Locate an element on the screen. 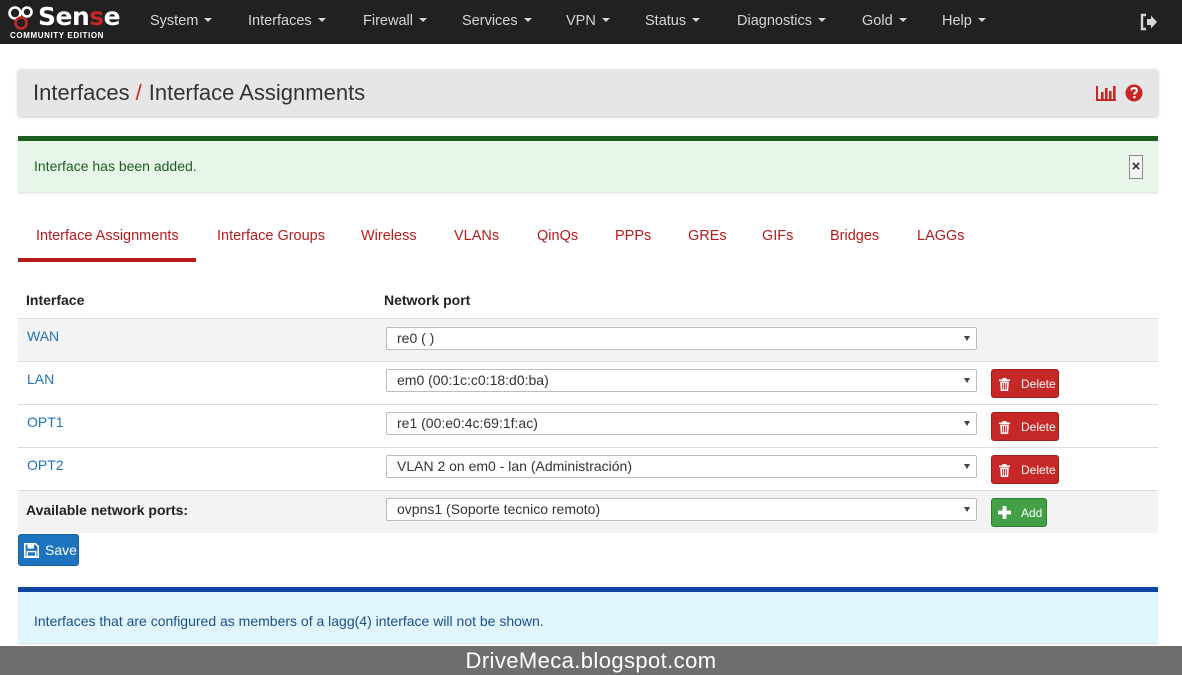  logout-icon is located at coordinates (1149, 22).